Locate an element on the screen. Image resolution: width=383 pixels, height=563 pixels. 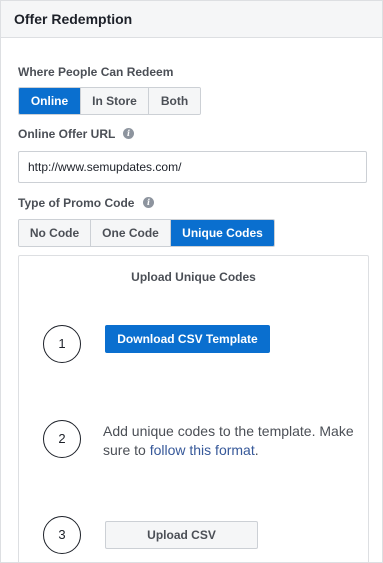
upload-title: Upload Unique Codes is located at coordinates (193, 277).